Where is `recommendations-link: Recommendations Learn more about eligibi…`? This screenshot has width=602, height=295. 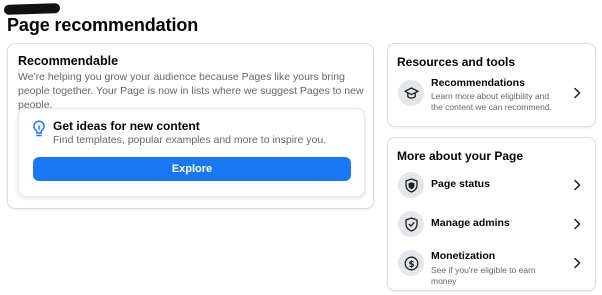
recommendations-link: Recommendations Learn more about eligibi… is located at coordinates (491, 94).